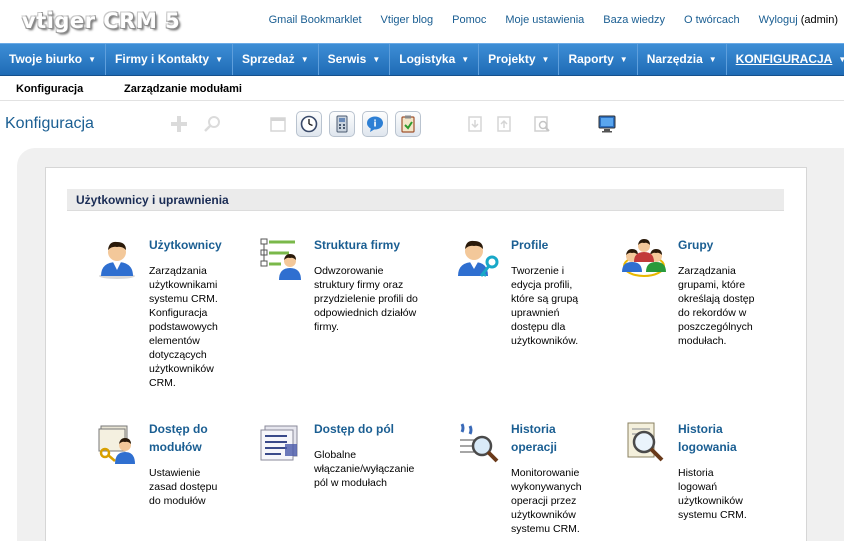 This screenshot has width=844, height=541. Describe the element at coordinates (278, 124) in the screenshot. I see `calendar-icon` at that location.